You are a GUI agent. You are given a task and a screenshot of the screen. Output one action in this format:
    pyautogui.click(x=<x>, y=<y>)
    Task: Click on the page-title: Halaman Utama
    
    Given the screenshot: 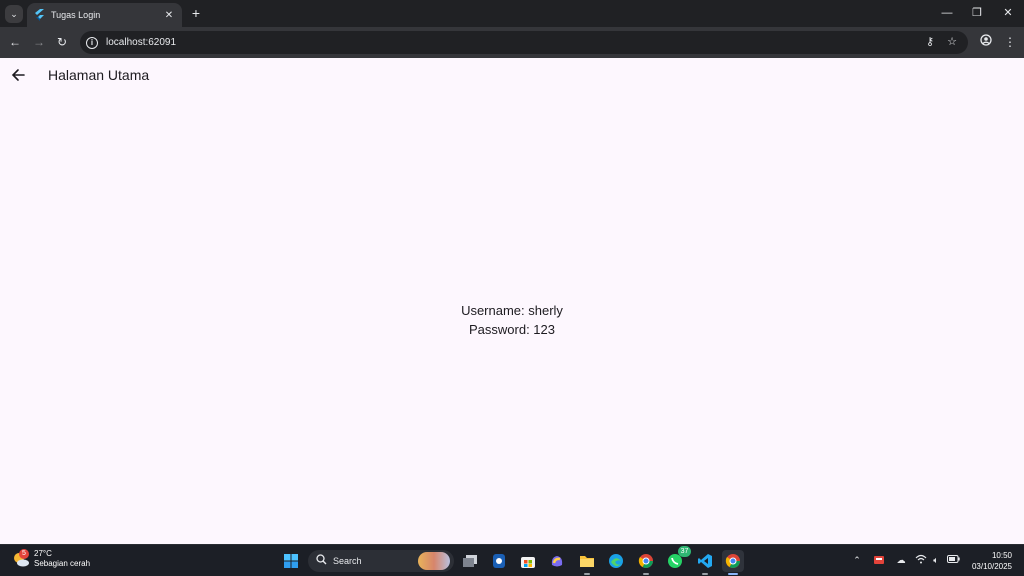 What is the action you would take?
    pyautogui.click(x=99, y=75)
    